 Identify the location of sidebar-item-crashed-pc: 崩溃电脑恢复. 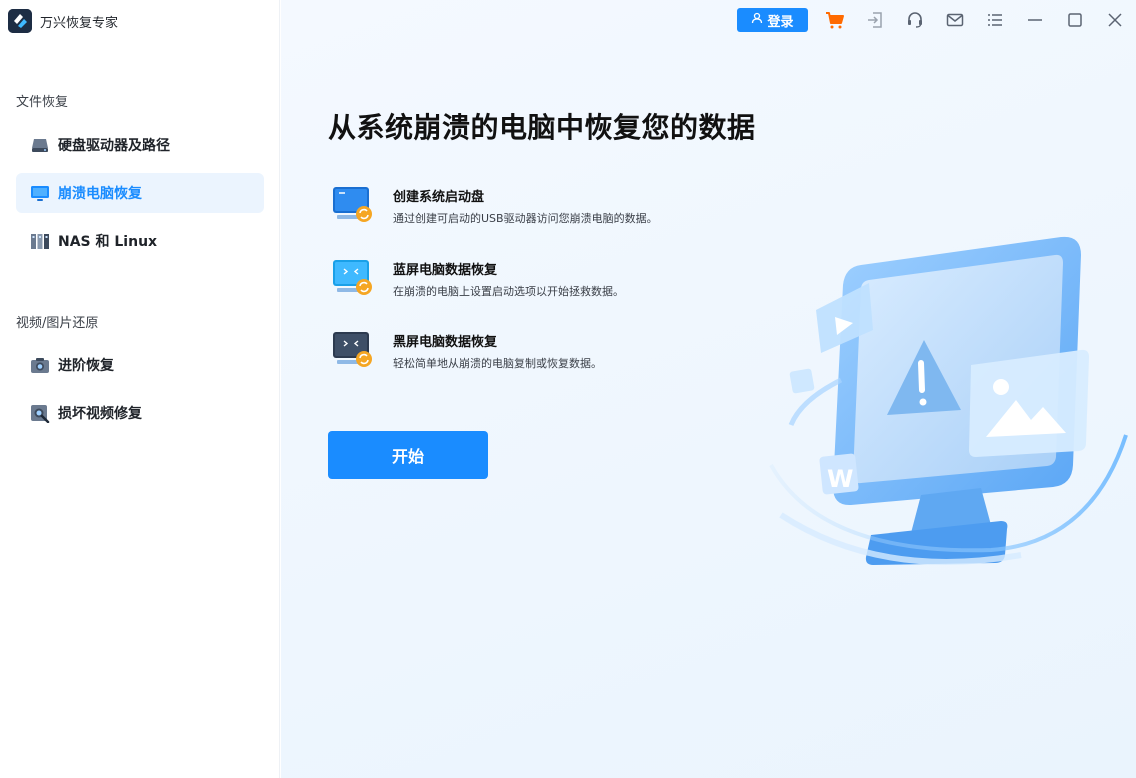
(140, 193).